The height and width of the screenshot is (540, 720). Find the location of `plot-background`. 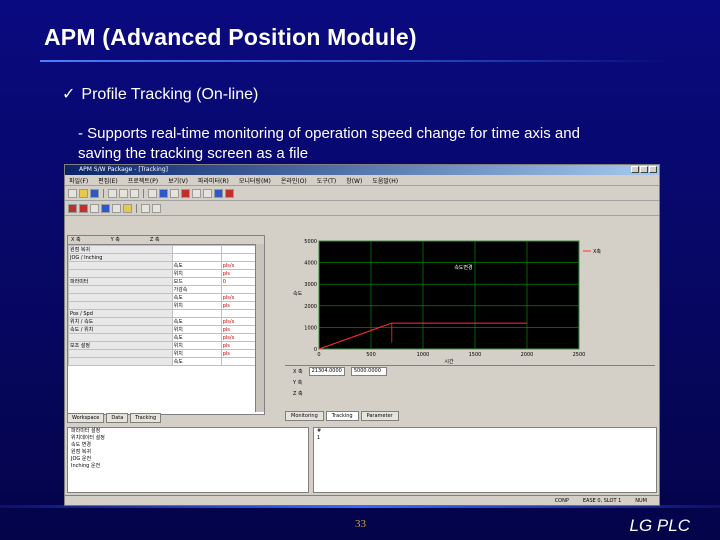

plot-background is located at coordinates (449, 295).